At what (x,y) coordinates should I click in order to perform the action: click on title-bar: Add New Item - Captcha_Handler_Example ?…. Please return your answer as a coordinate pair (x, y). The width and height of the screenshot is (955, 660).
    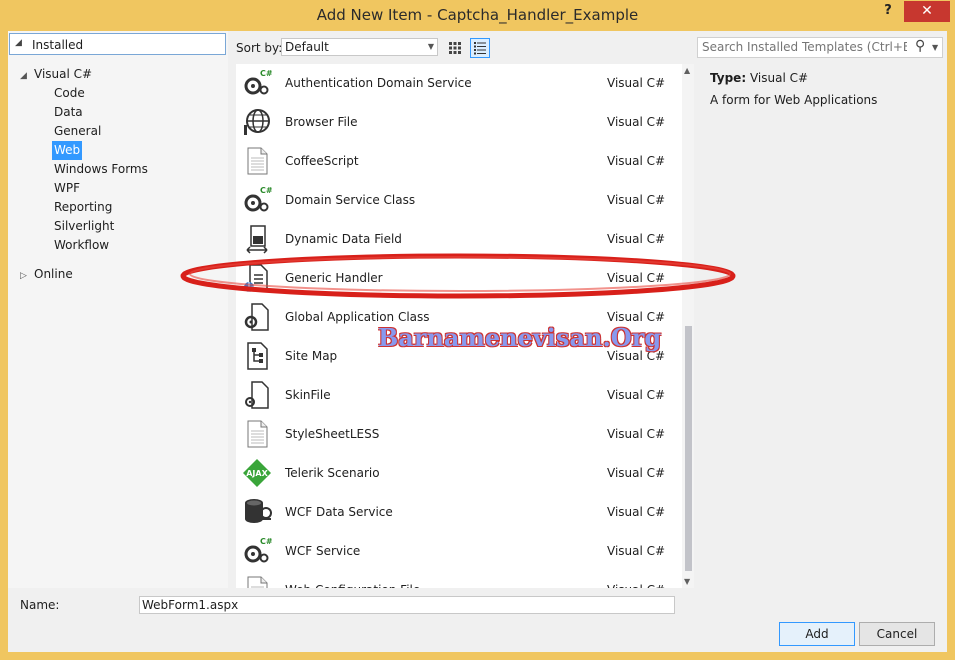
    Looking at the image, I should click on (477, 15).